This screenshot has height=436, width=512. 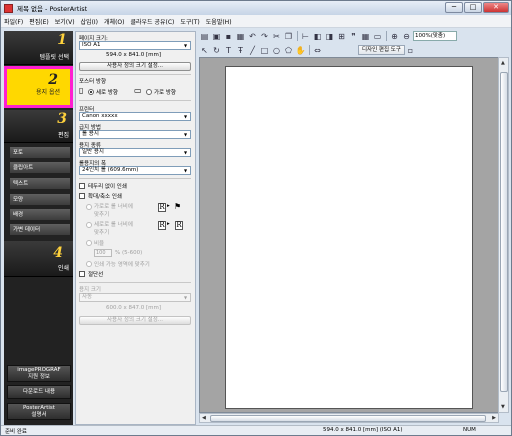 What do you see at coordinates (82, 186) in the screenshot?
I see `borderless-checkbox` at bounding box center [82, 186].